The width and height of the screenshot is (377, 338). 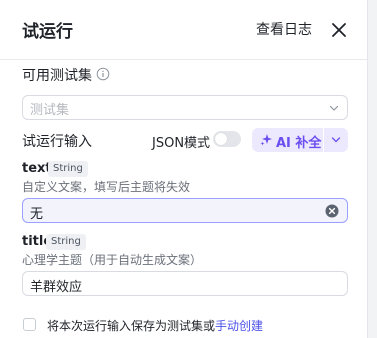 What do you see at coordinates (185, 283) in the screenshot?
I see `title-input: 羊群效应` at bounding box center [185, 283].